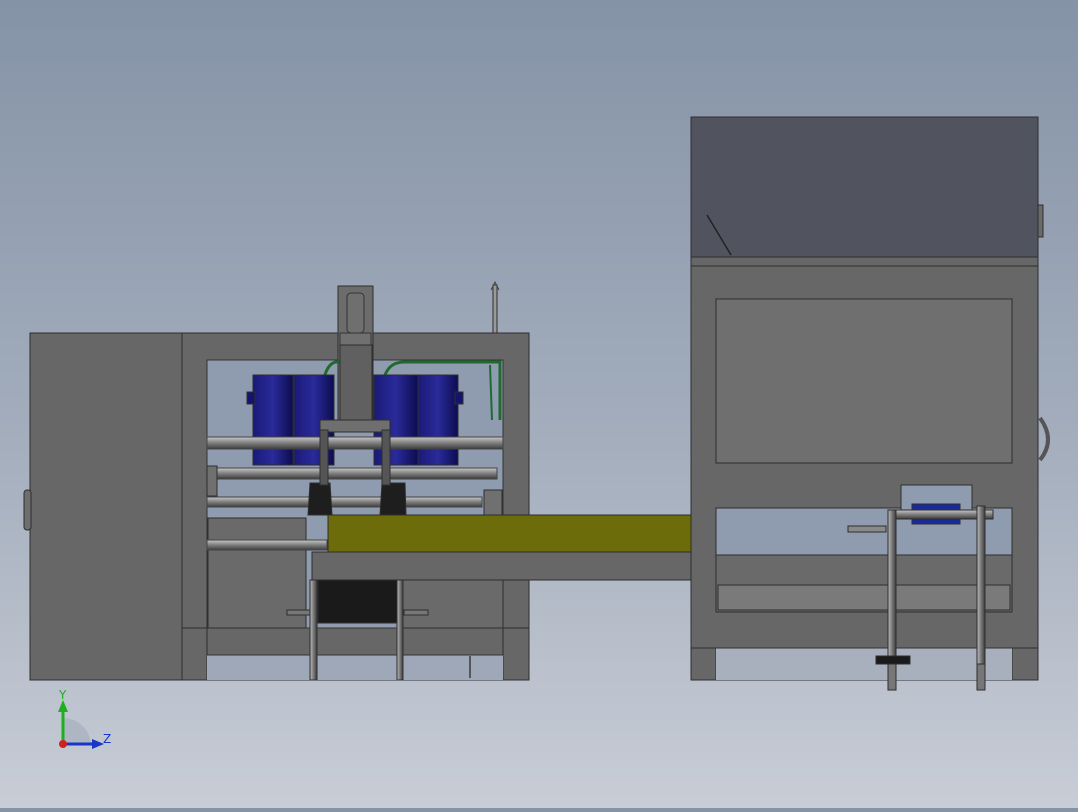  I want to click on center-carriage, so click(356, 385).